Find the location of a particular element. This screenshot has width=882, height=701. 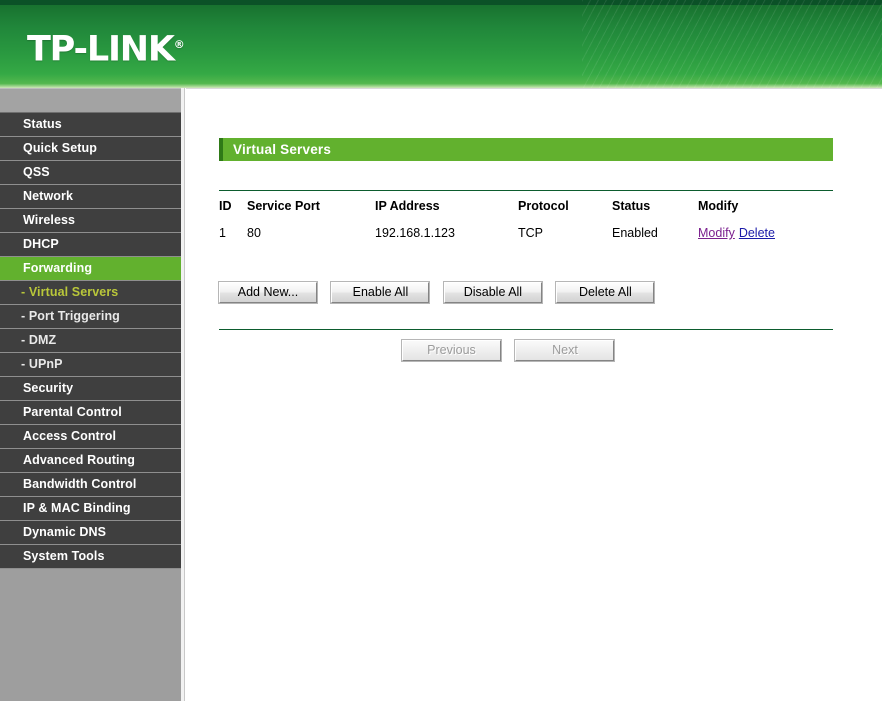

column-header-protocol: Protocol is located at coordinates (543, 206).